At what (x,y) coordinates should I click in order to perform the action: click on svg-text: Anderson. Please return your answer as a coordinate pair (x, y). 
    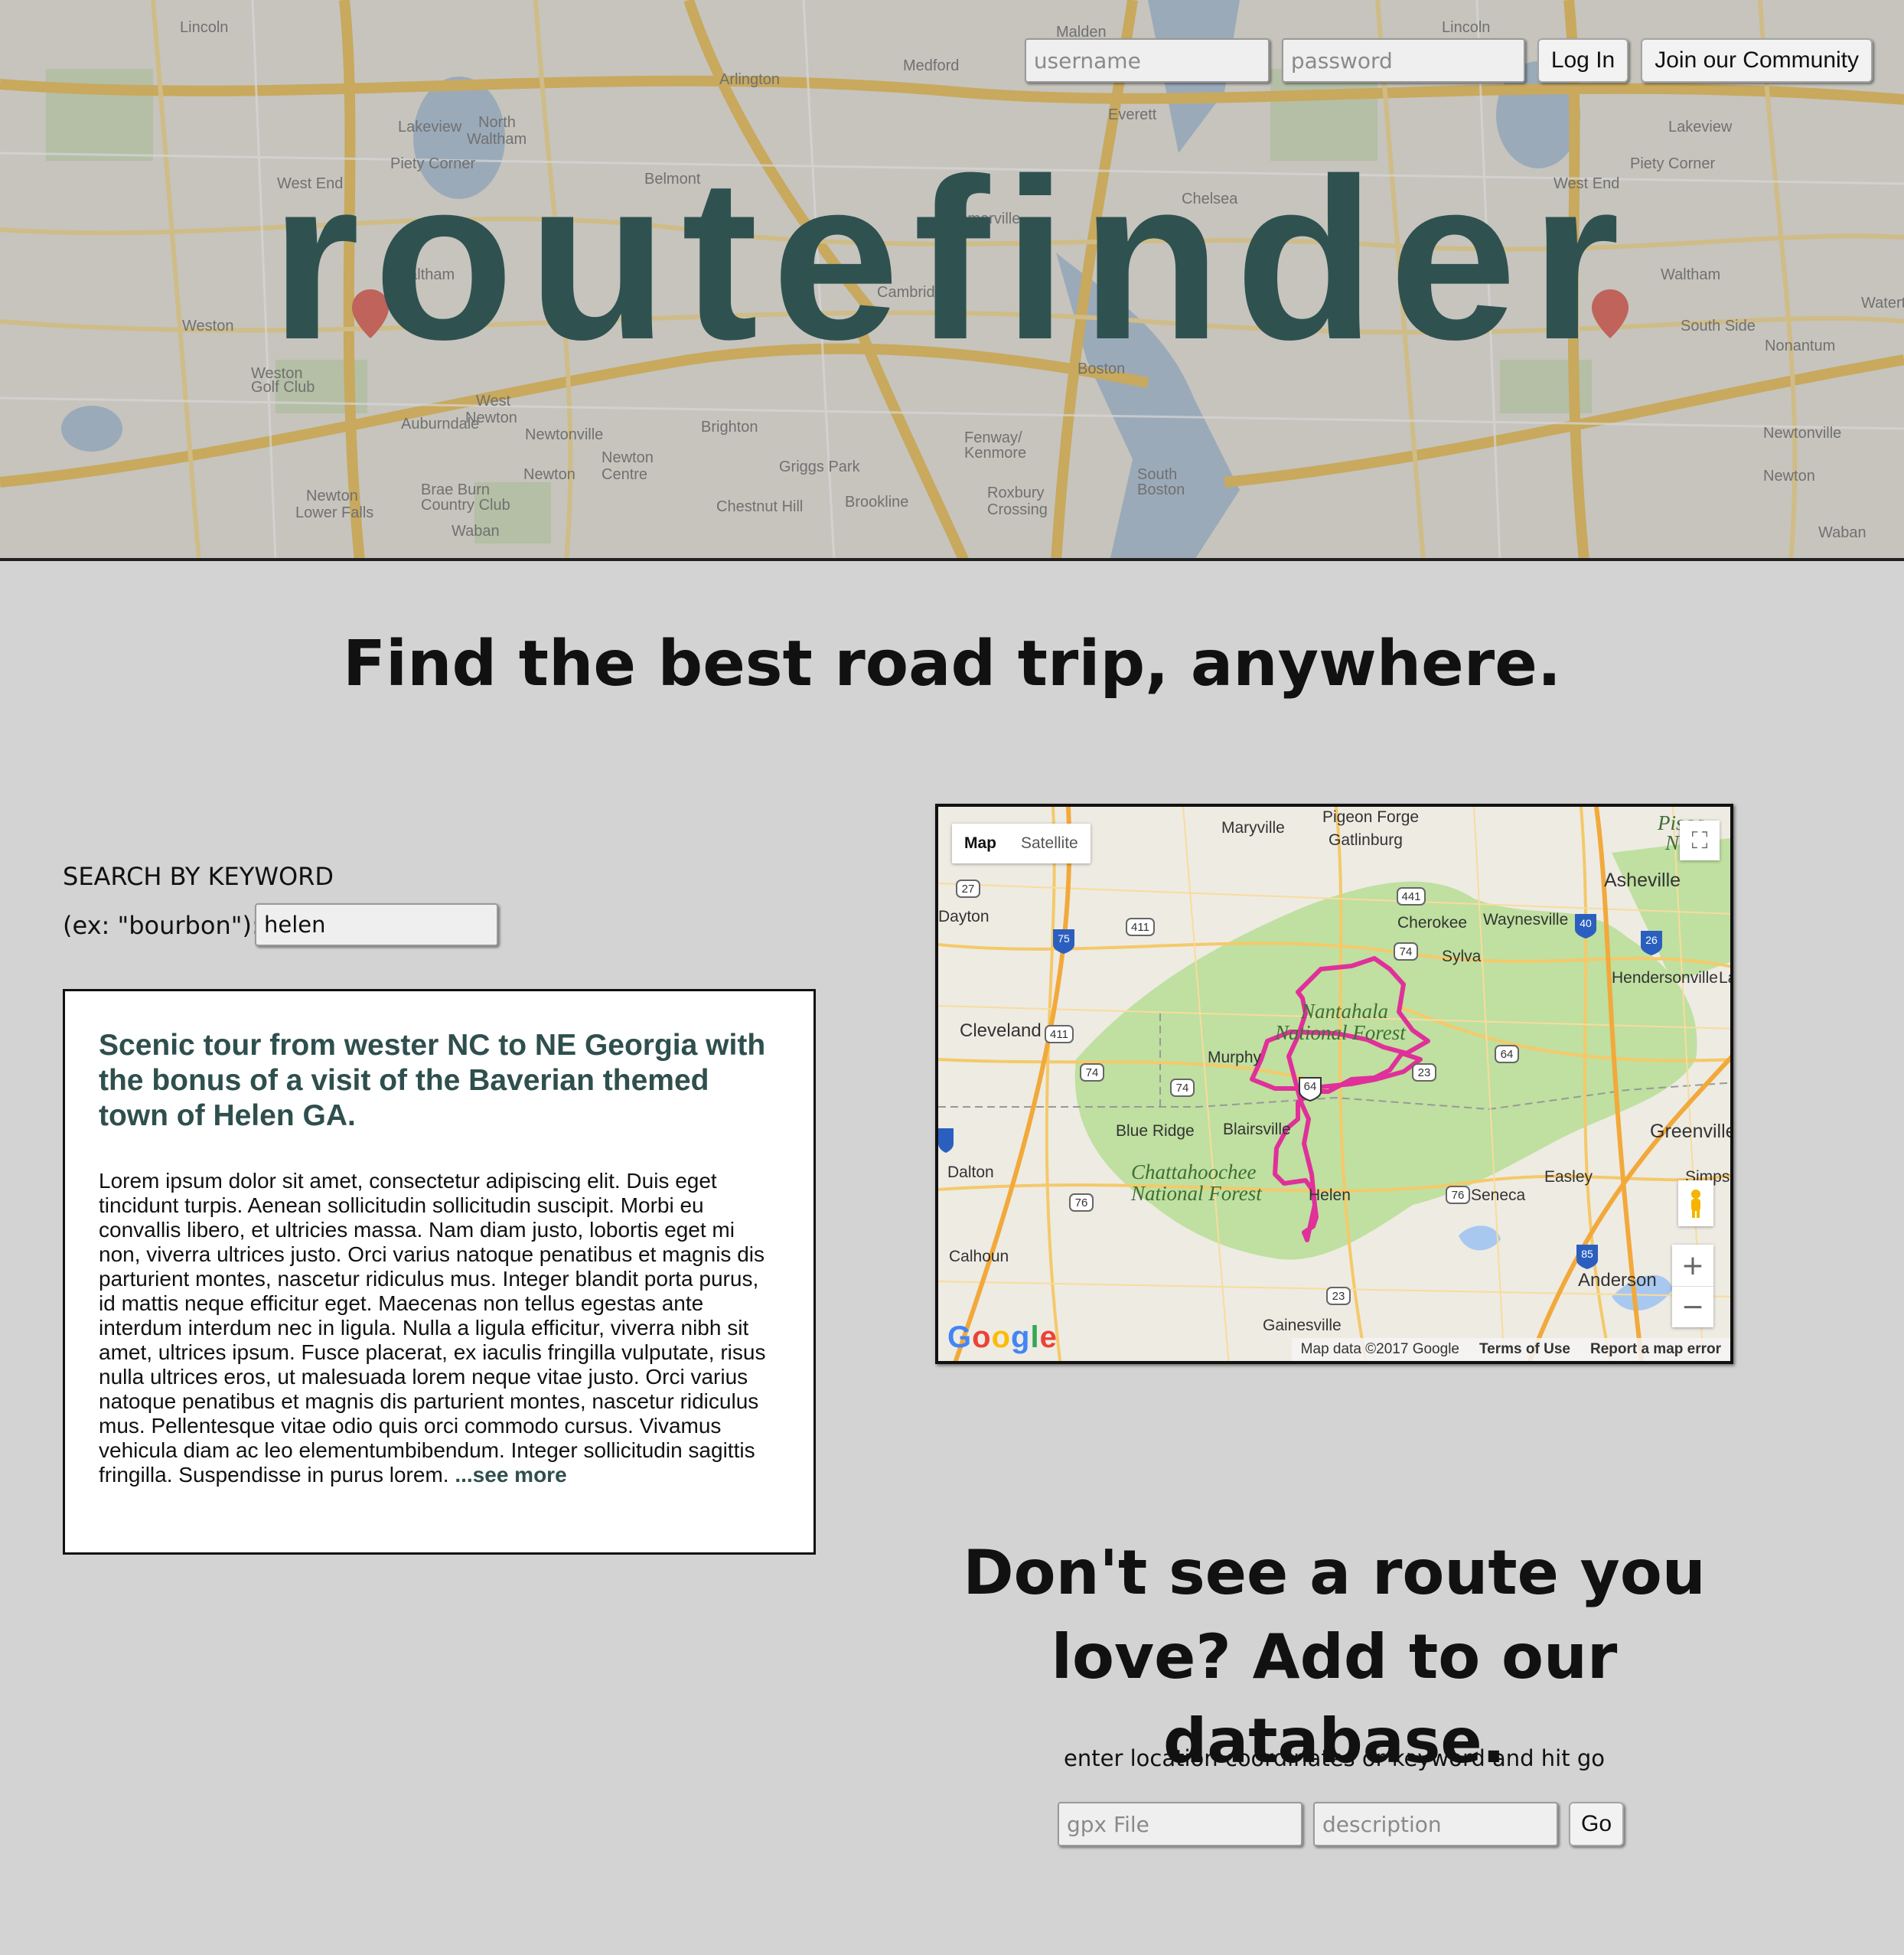
    Looking at the image, I should click on (1617, 1280).